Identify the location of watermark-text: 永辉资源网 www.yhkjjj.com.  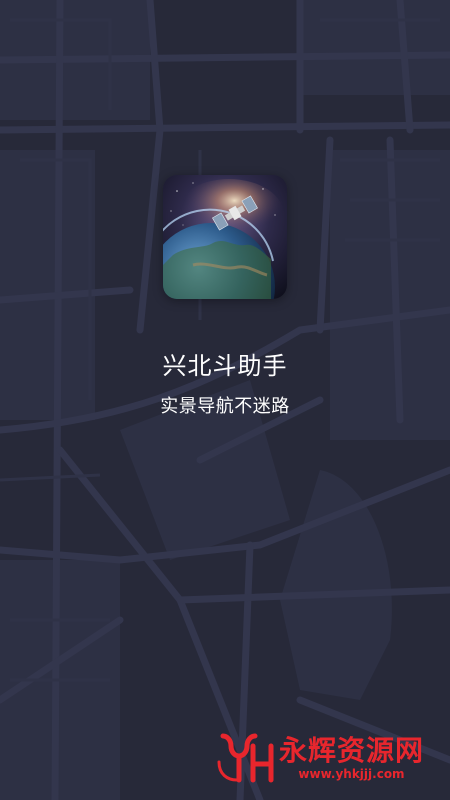
(351, 758).